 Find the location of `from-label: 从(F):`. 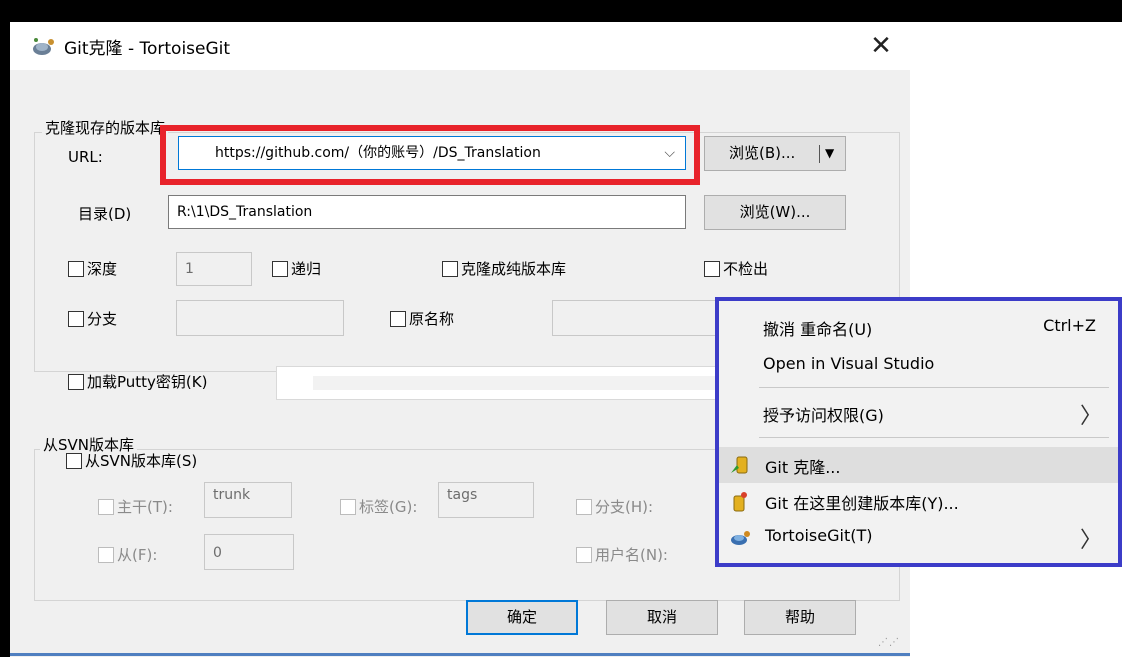

from-label: 从(F): is located at coordinates (137, 555).